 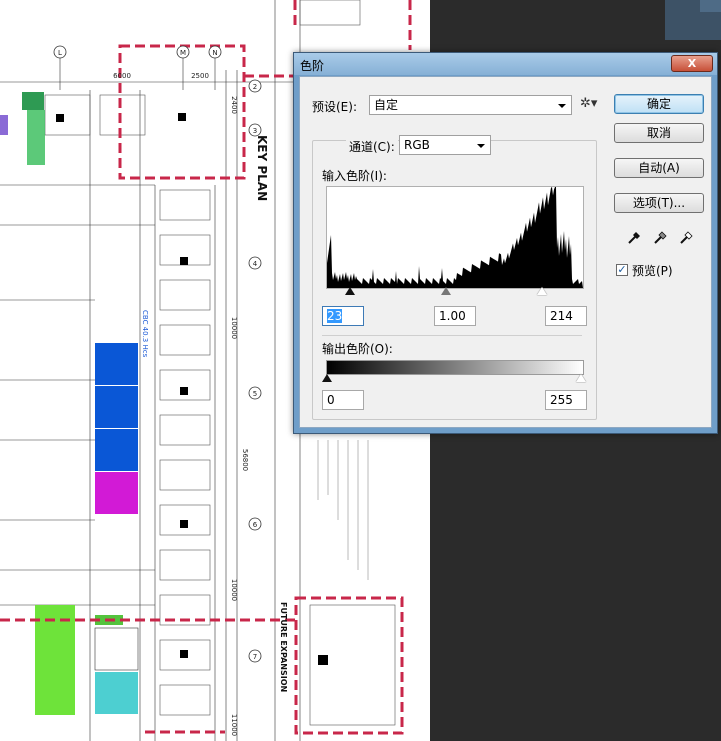 I want to click on input-black-field: 23, so click(x=343, y=316).